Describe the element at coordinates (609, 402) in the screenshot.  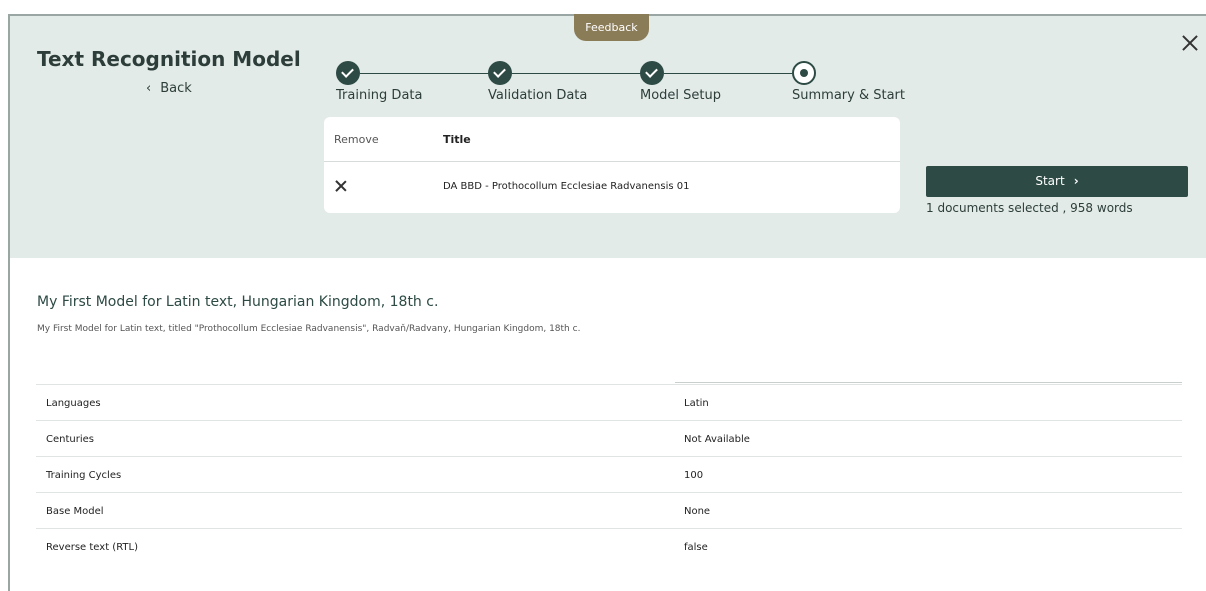
I see `property-row: Languages Latin` at that location.